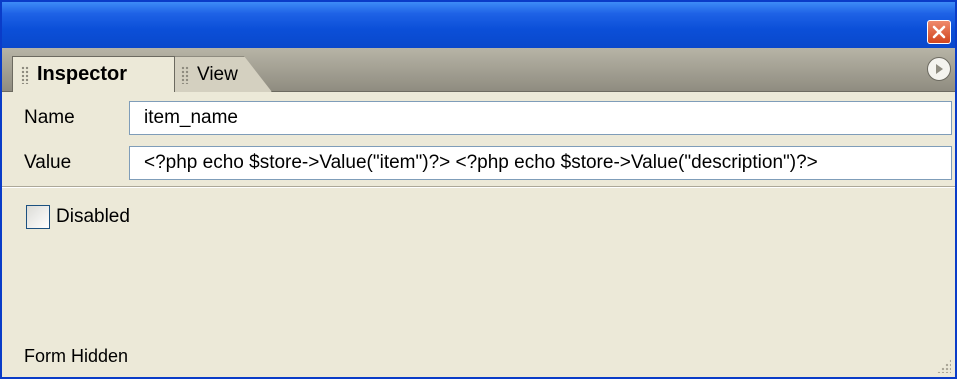 This screenshot has width=957, height=379. What do you see at coordinates (217, 74) in the screenshot?
I see `tab-view-label: View` at bounding box center [217, 74].